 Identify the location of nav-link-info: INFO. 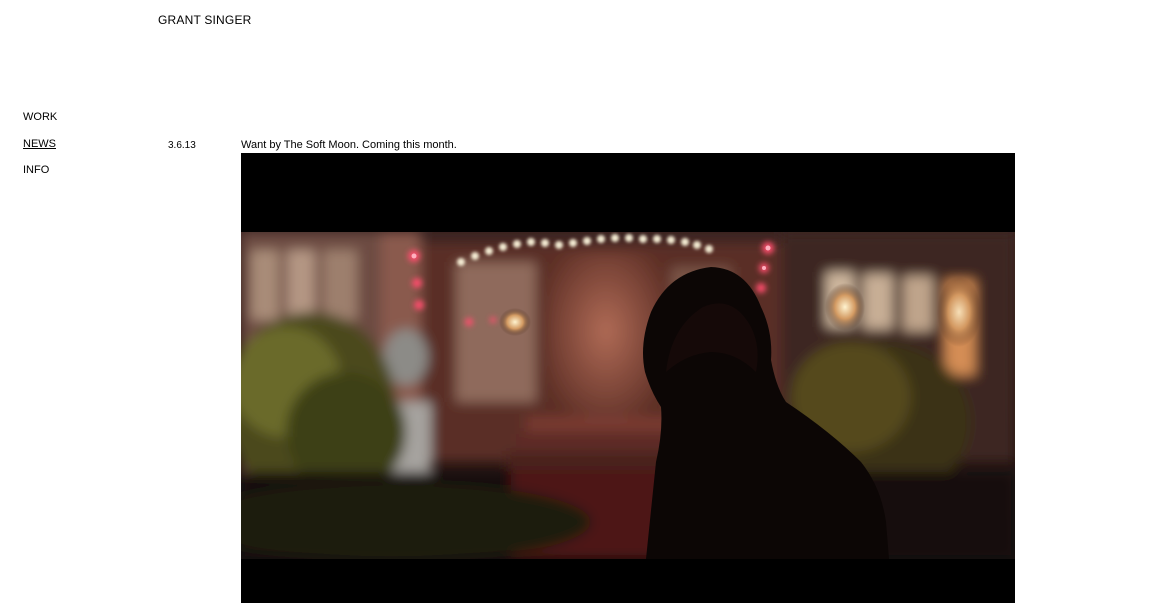
(36, 170).